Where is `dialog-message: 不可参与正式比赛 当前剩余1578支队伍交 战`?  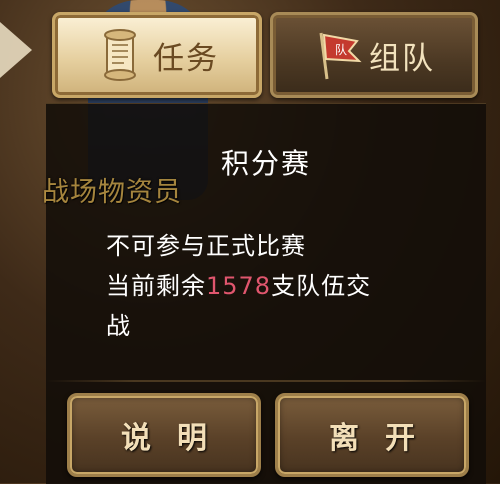
dialog-message: 不可参与正式比赛 当前剩余1578支队伍交 战 is located at coordinates (246, 286).